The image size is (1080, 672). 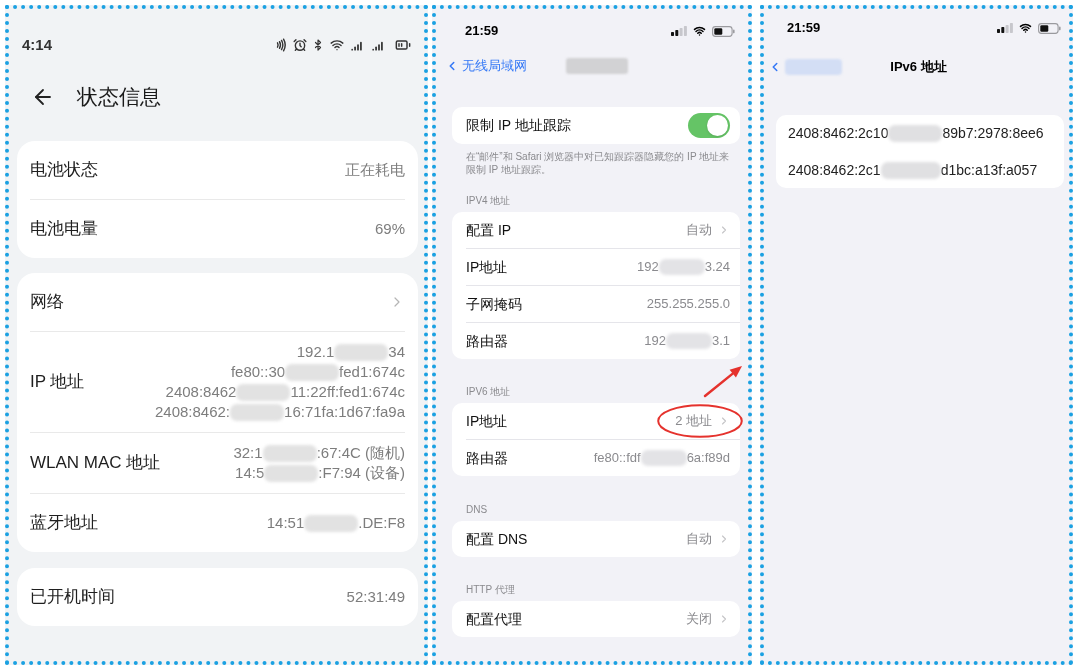 I want to click on address-text: 2408:8462:2c10, so click(x=838, y=133).